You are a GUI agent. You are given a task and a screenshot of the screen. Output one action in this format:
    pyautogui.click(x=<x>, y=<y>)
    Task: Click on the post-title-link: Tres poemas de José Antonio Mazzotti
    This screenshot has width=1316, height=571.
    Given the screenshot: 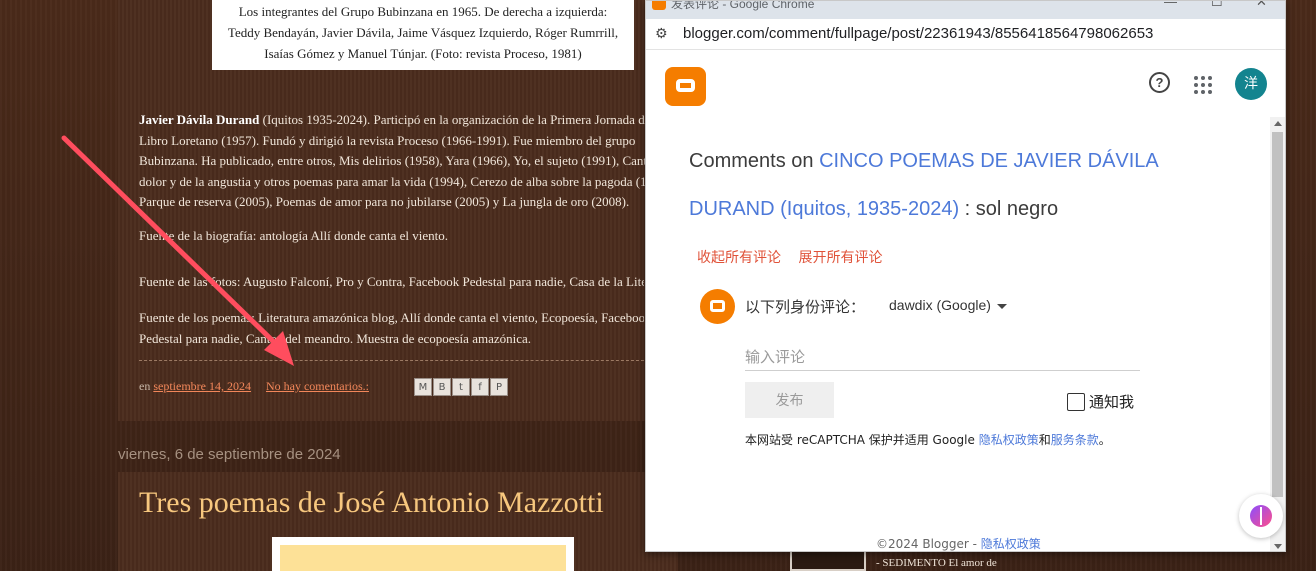 What is the action you would take?
    pyautogui.click(x=371, y=503)
    